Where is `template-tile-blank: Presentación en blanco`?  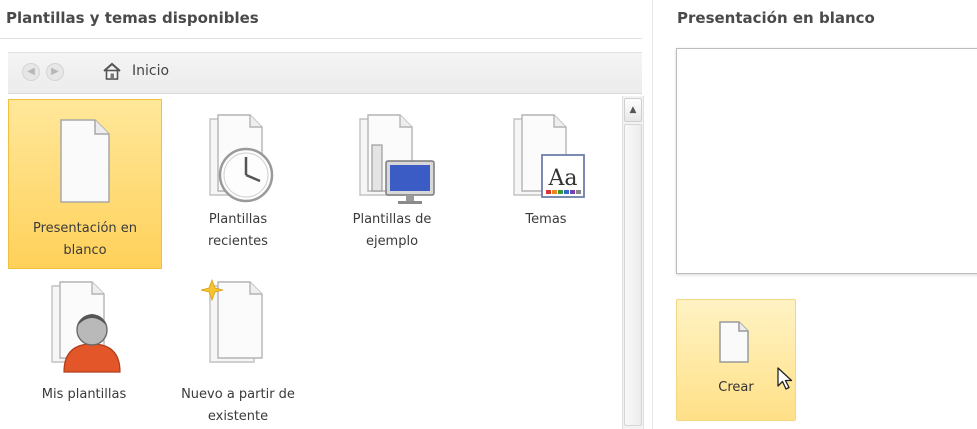
template-tile-blank: Presentación en blanco is located at coordinates (85, 184).